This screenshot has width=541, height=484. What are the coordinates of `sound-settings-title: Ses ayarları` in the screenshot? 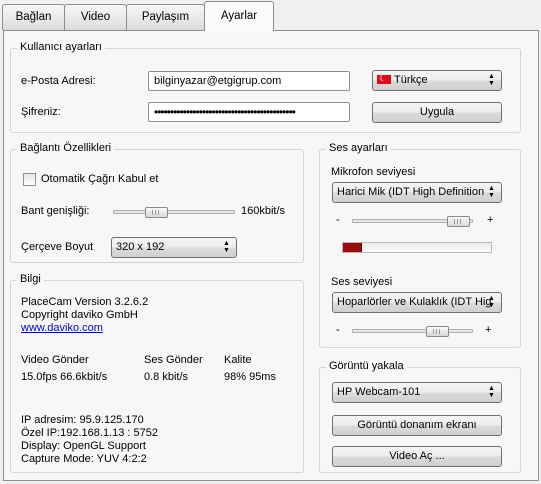 It's located at (358, 148).